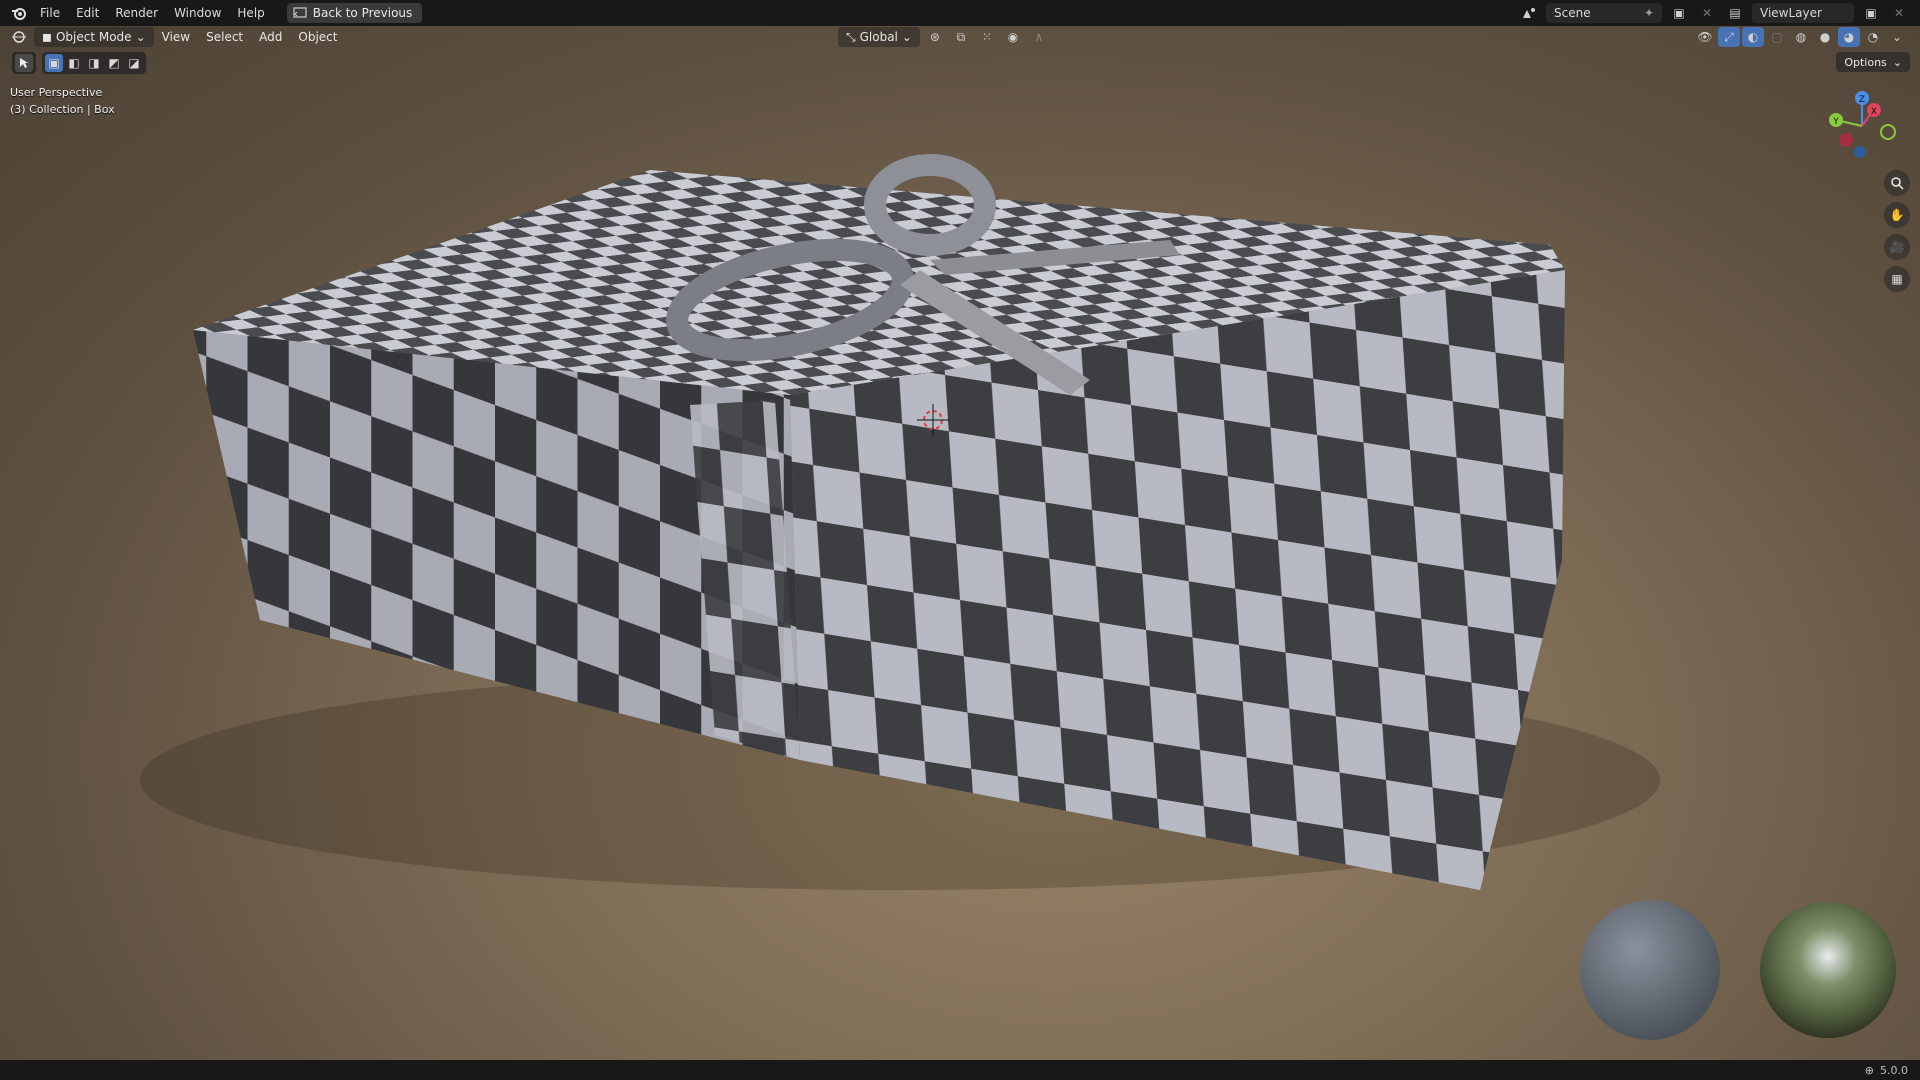 The height and width of the screenshot is (1080, 1920). I want to click on overlay-toggle-icon: ◐, so click(1753, 37).